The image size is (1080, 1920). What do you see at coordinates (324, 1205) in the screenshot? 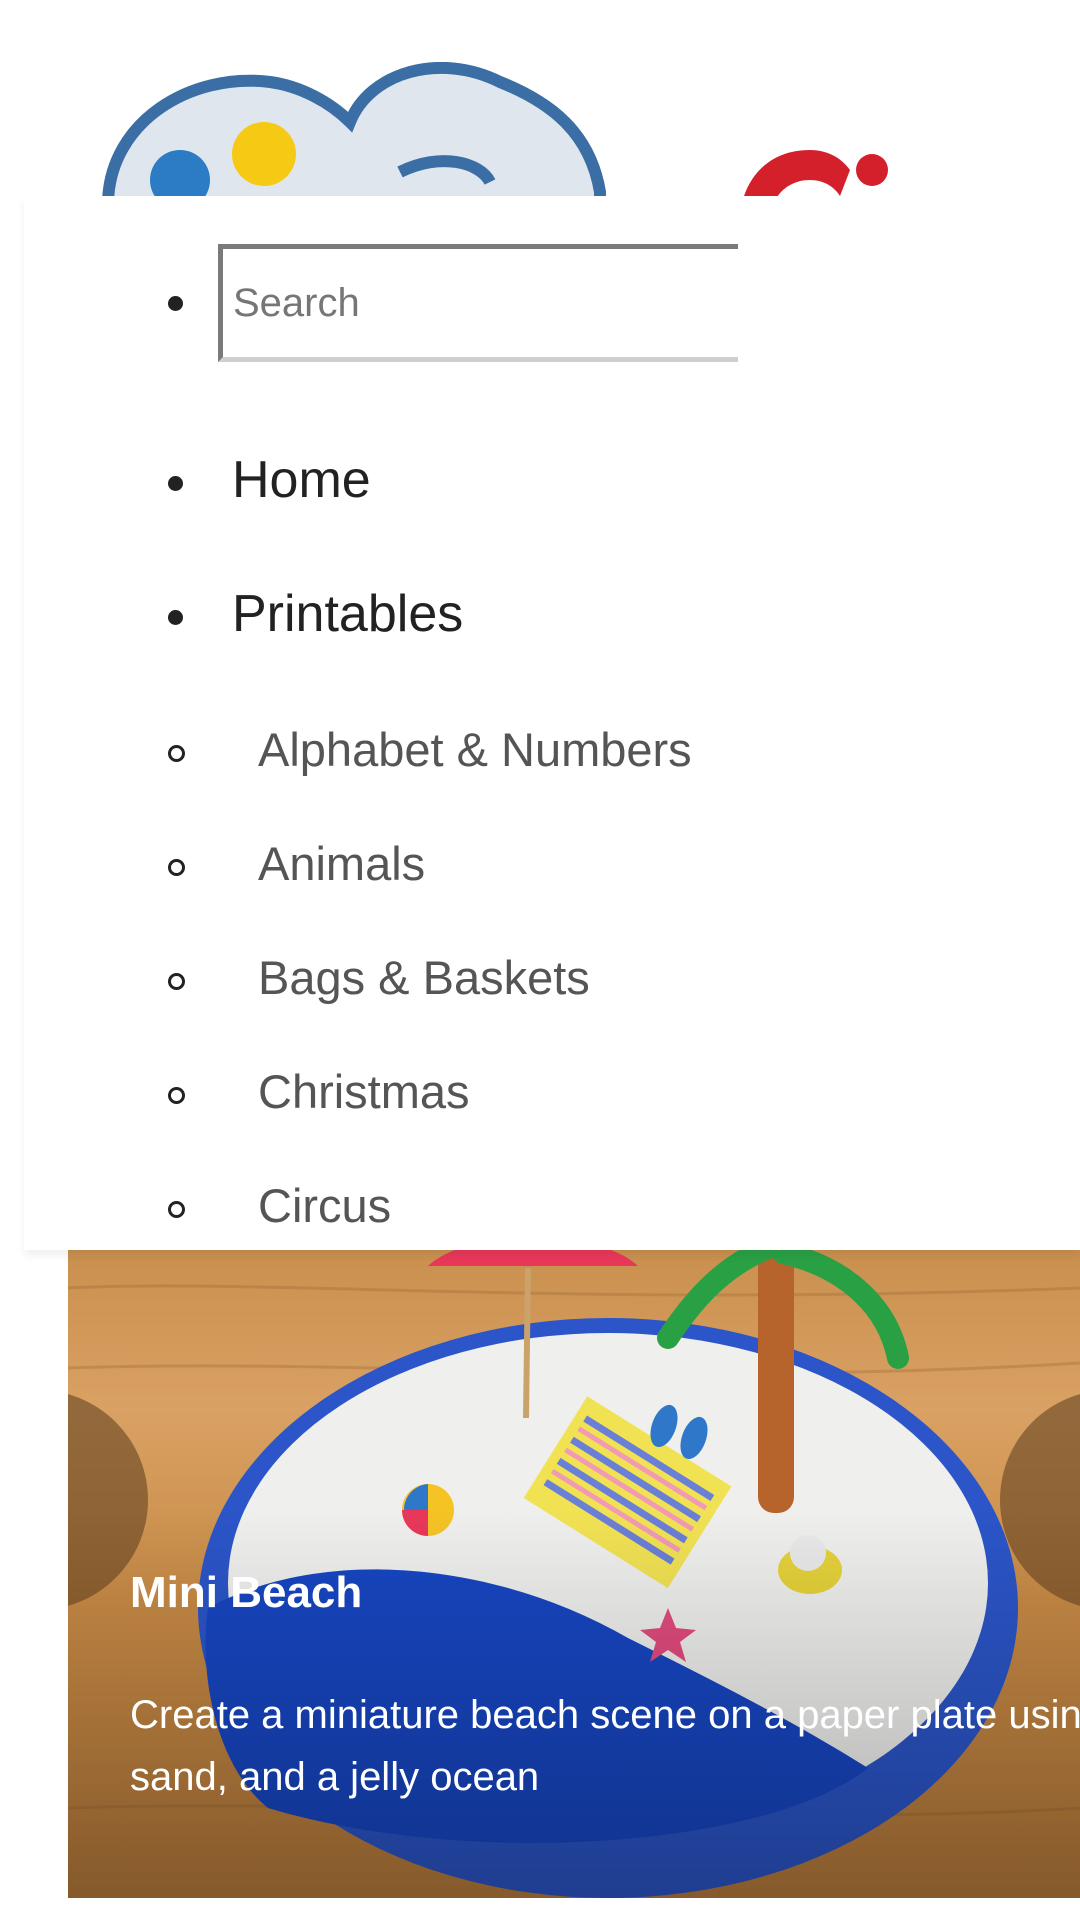
I see `nav-subitem-circus: Circus` at bounding box center [324, 1205].